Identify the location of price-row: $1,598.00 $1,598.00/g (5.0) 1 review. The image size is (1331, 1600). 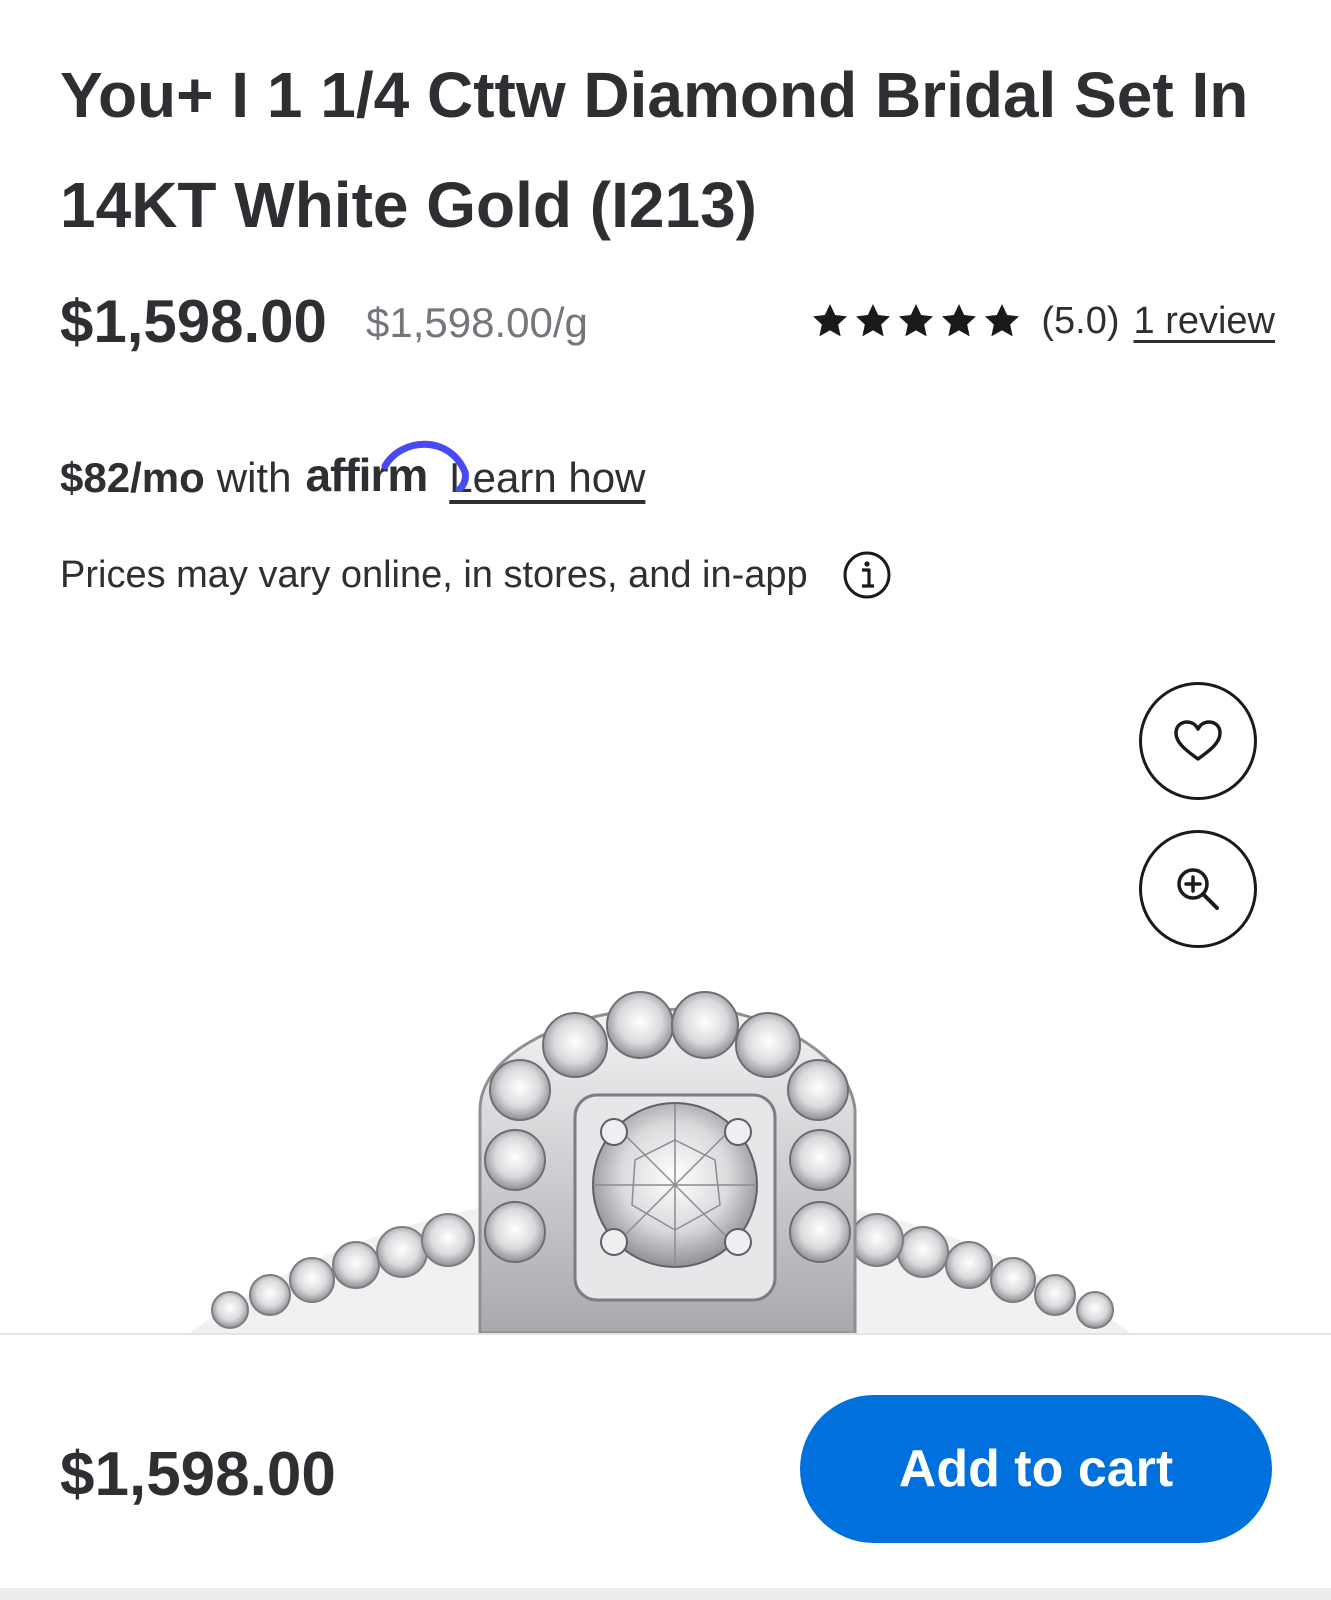
(667, 322).